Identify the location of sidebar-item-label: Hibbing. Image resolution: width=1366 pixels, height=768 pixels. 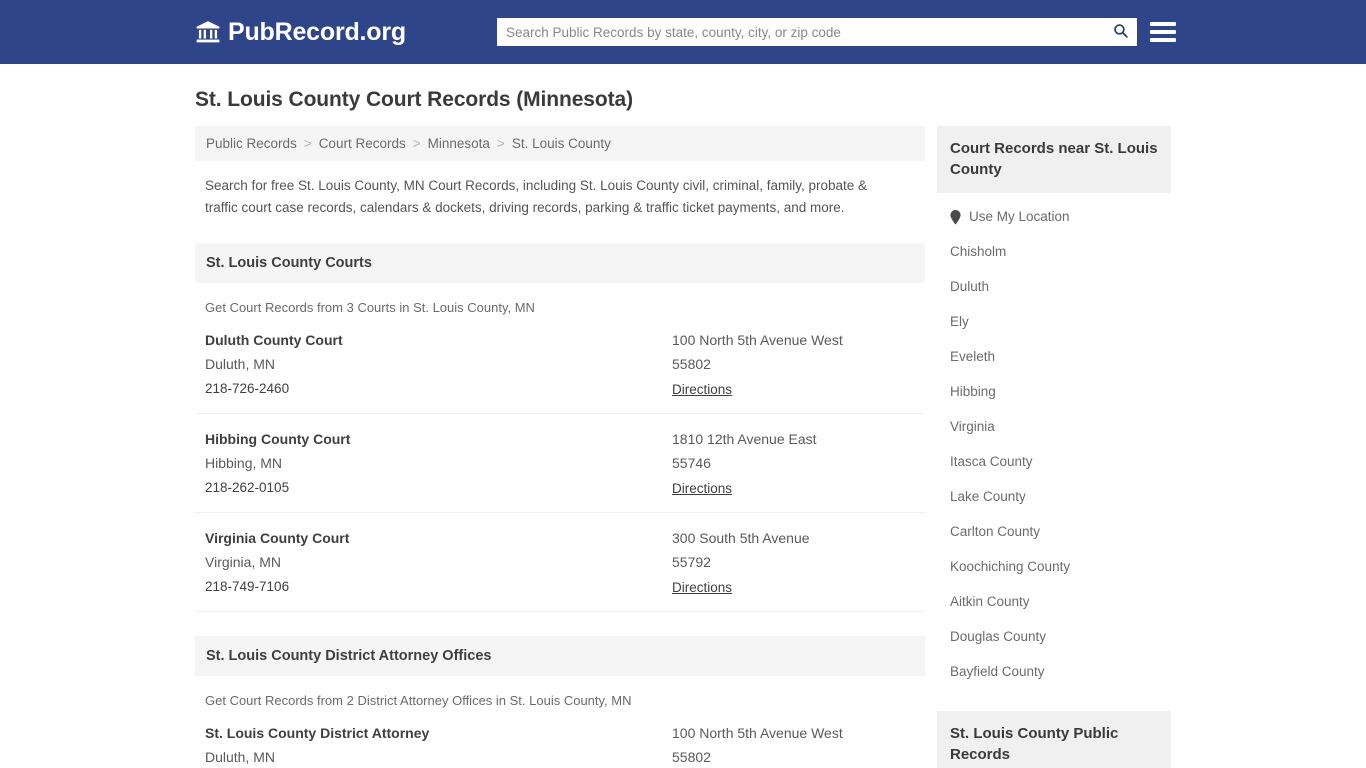
(973, 392).